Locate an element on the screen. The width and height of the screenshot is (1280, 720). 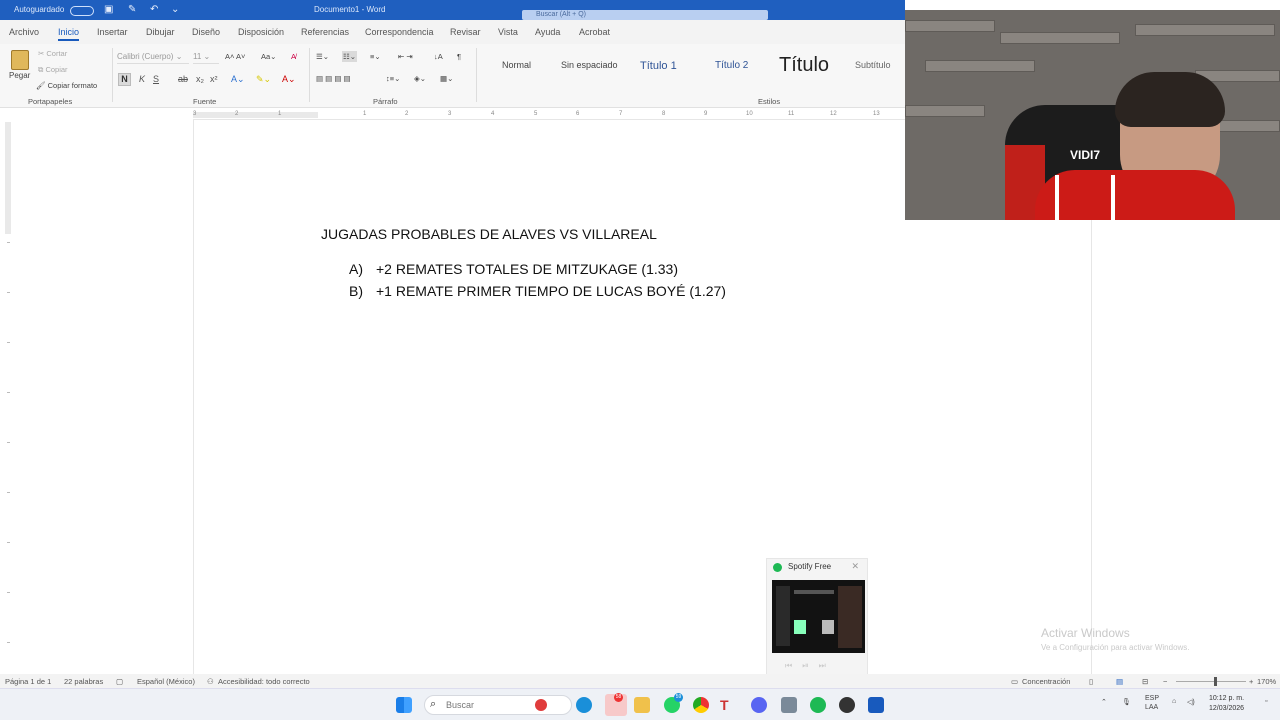
numbering-icon: ☷⌄ is located at coordinates (350, 56).